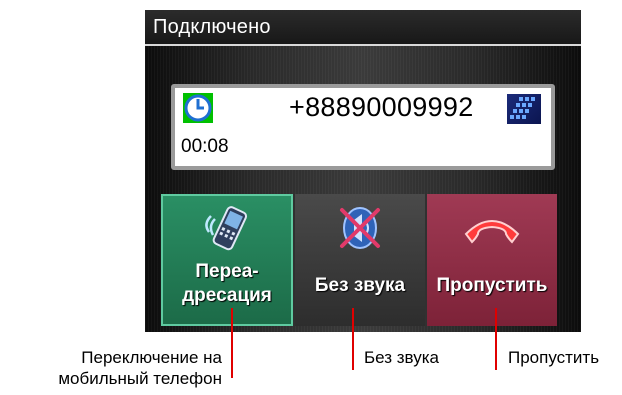 Image resolution: width=622 pixels, height=395 pixels. Describe the element at coordinates (198, 108) in the screenshot. I see `clock-icon` at that location.